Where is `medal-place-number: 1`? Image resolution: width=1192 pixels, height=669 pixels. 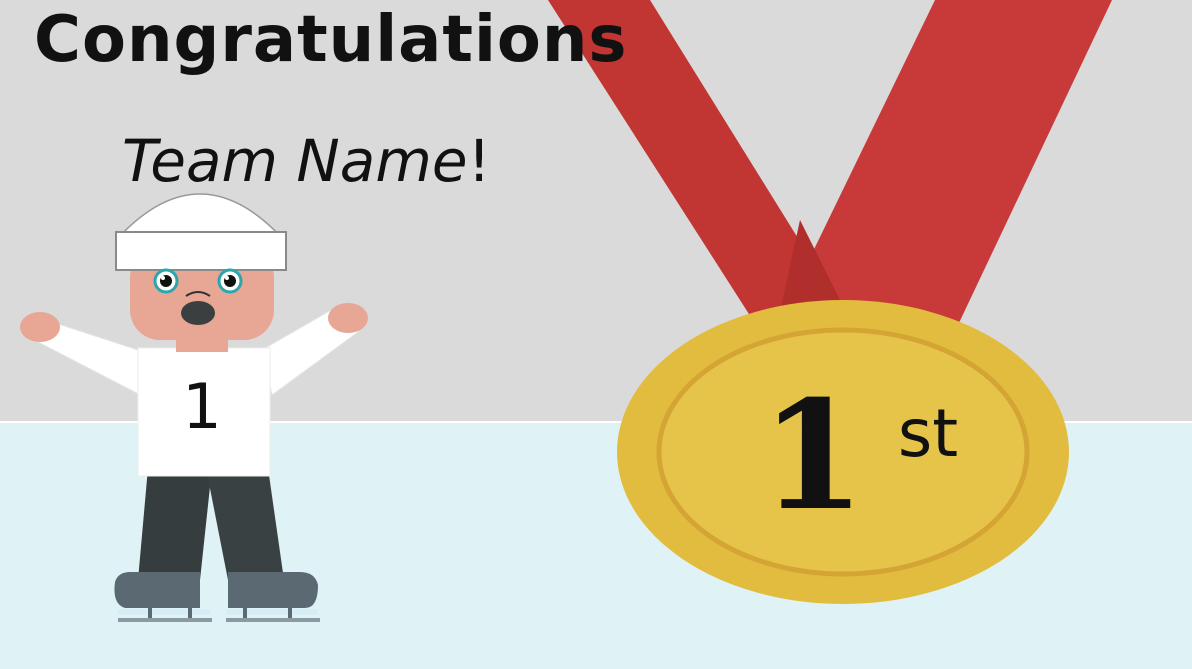
medal-place-number: 1 is located at coordinates (813, 456).